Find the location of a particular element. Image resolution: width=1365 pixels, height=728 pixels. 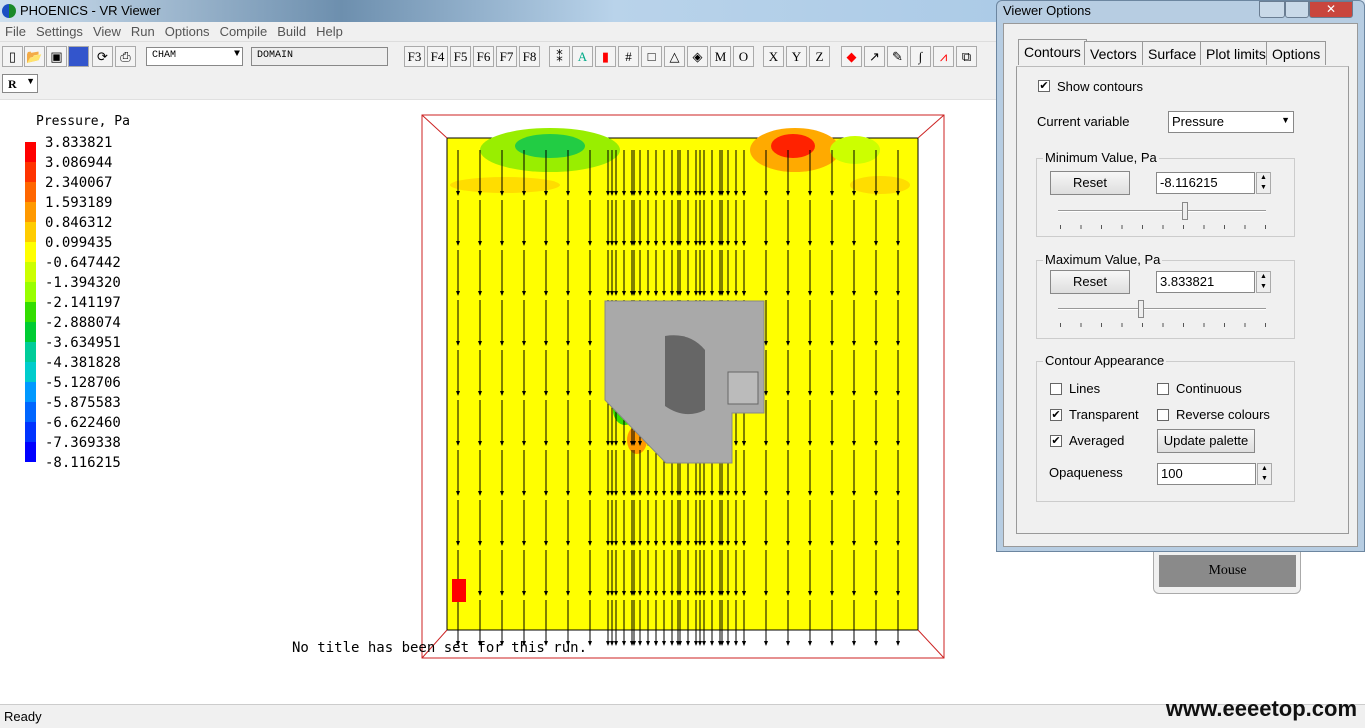

max-value-slider is located at coordinates (1162, 309).